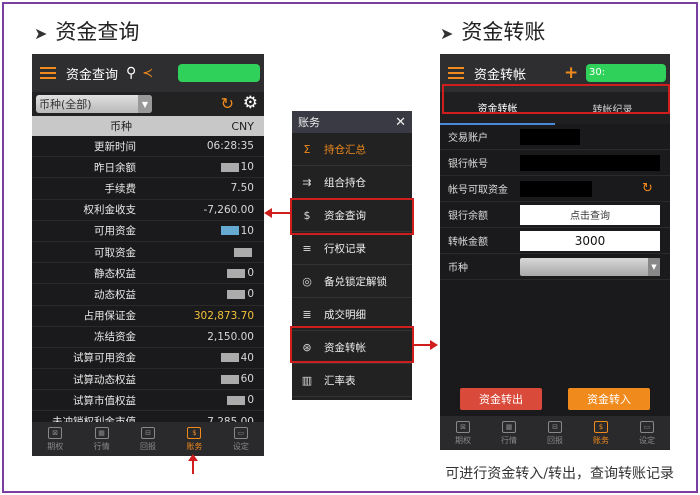 The width and height of the screenshot is (700, 495). I want to click on bank-account-value, so click(590, 162).